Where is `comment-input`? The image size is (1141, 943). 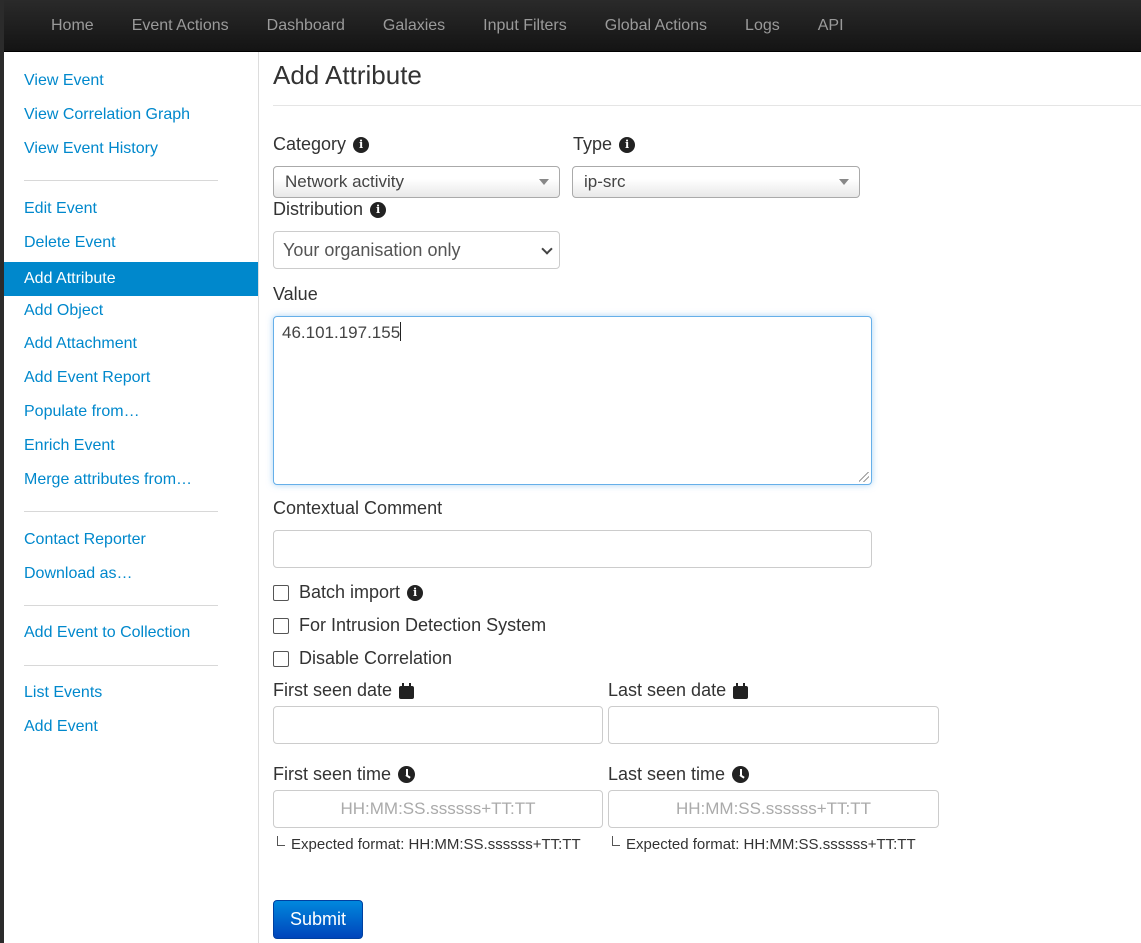
comment-input is located at coordinates (572, 549).